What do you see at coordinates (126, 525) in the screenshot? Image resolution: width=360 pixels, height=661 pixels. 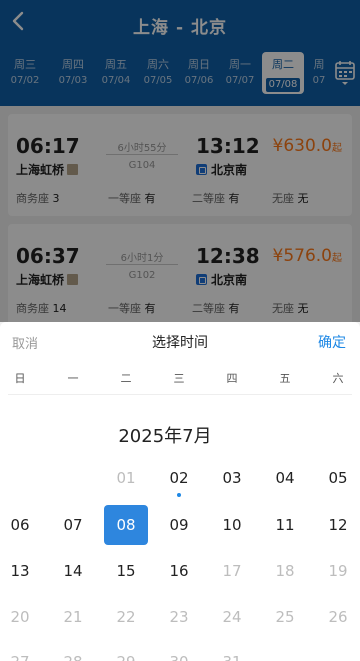 I see `day-cell-selected: 08` at bounding box center [126, 525].